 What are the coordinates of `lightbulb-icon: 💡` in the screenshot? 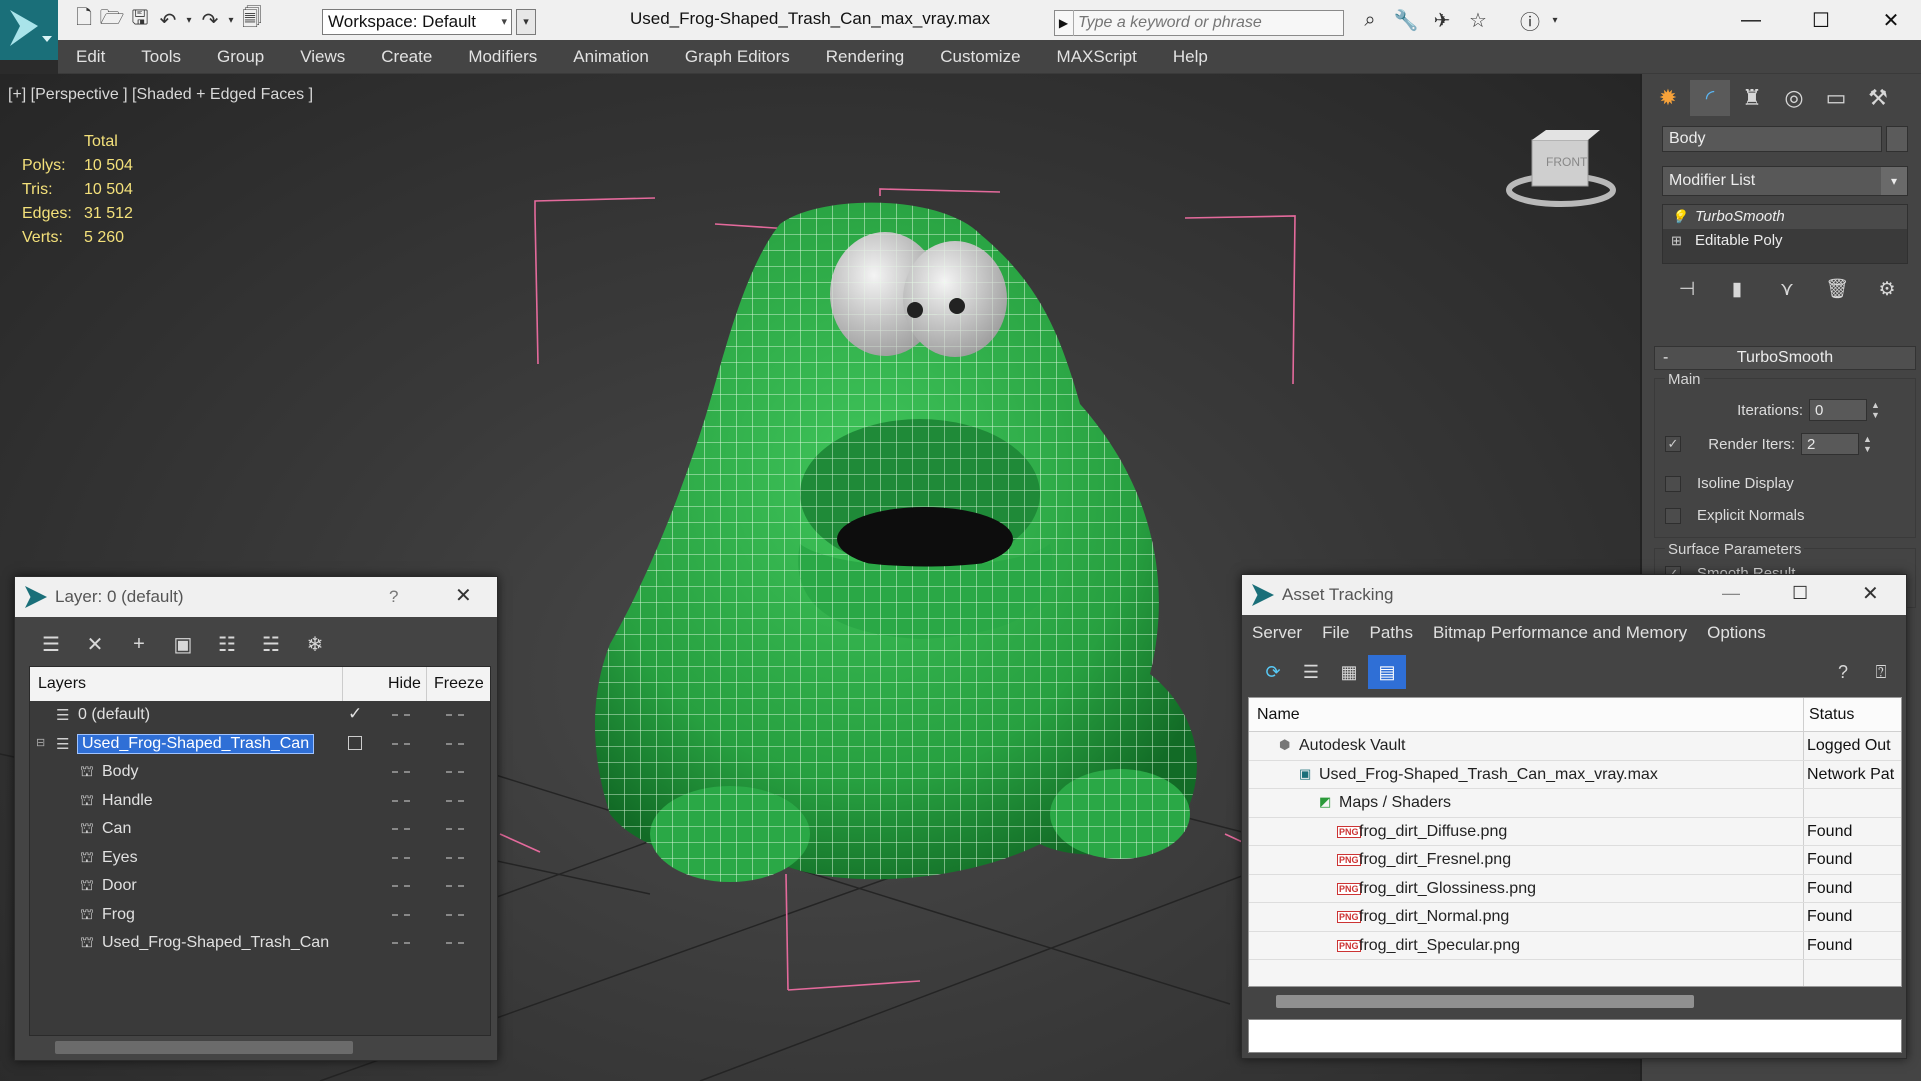 It's located at (1679, 217).